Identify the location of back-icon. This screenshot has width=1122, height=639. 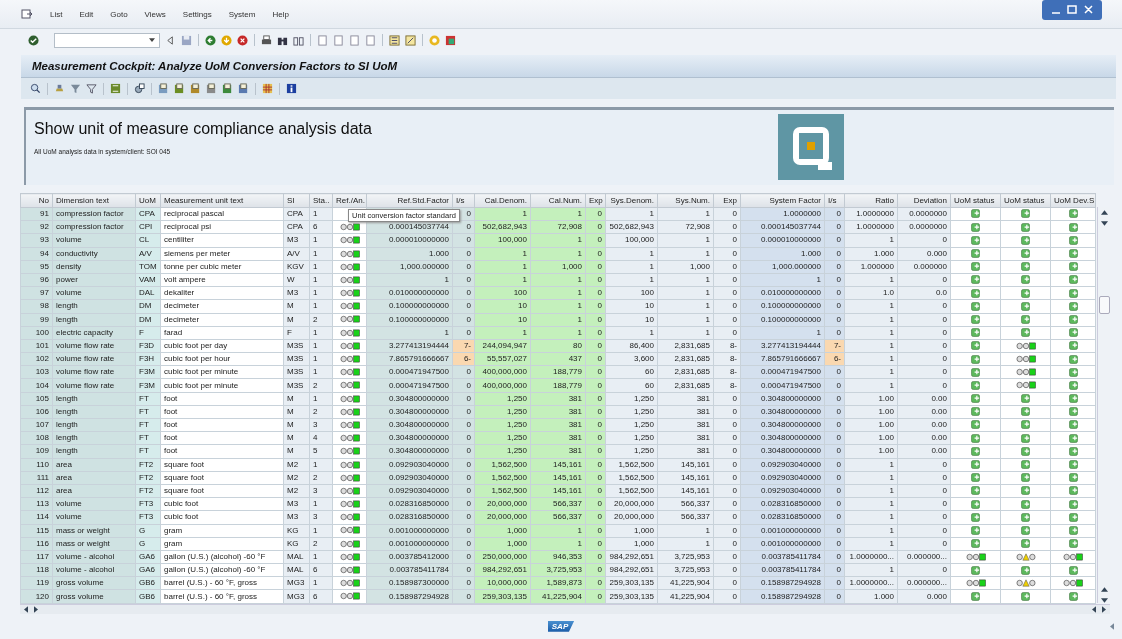
(210, 40).